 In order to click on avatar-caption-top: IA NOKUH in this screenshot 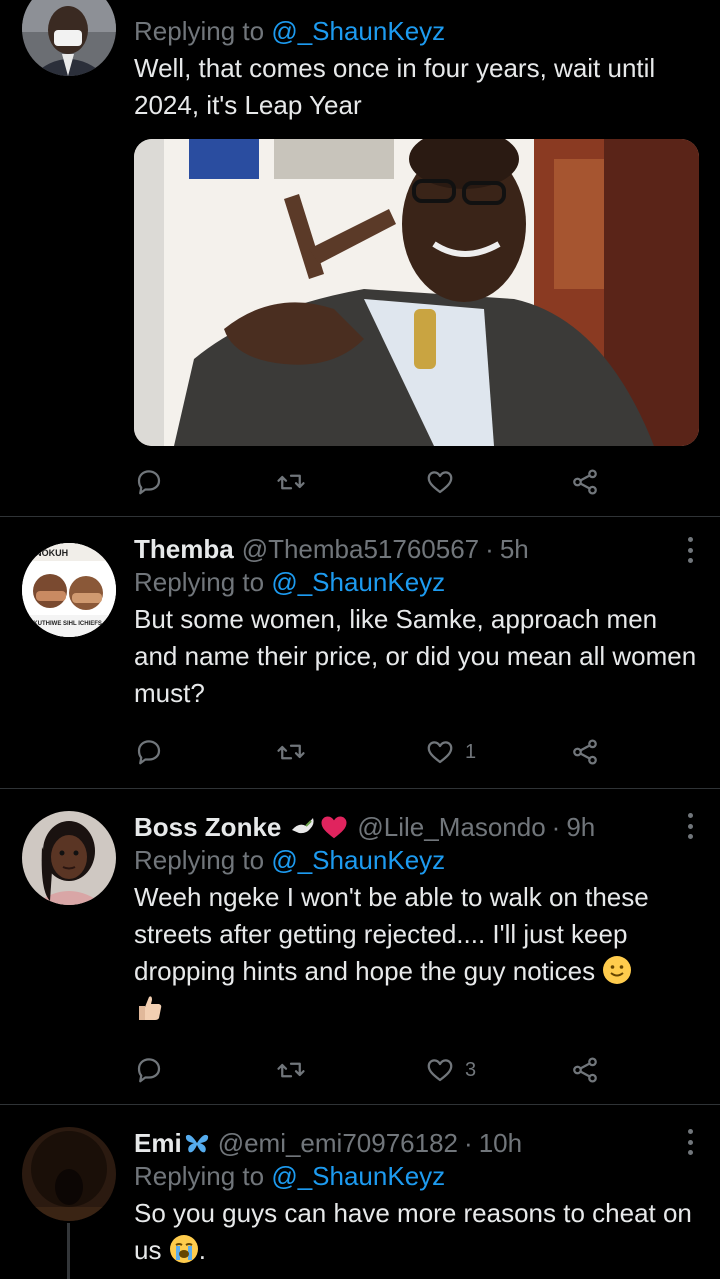, I will do `click(46, 553)`.